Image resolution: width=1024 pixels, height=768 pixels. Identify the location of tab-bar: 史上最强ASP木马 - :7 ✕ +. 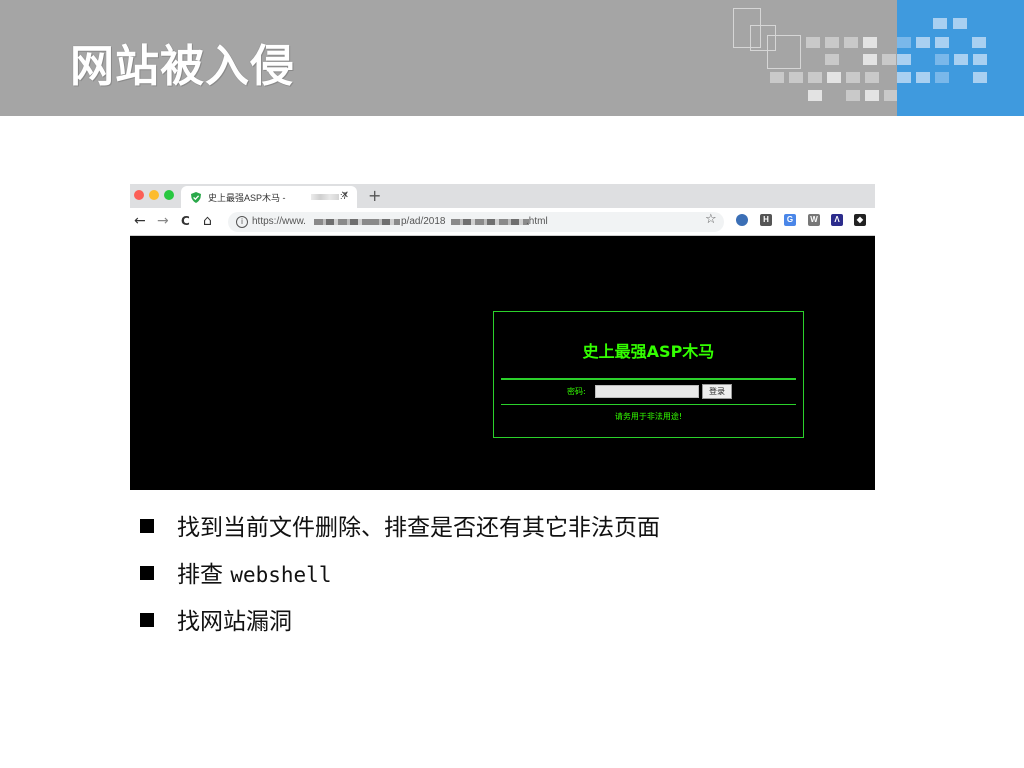
(502, 196).